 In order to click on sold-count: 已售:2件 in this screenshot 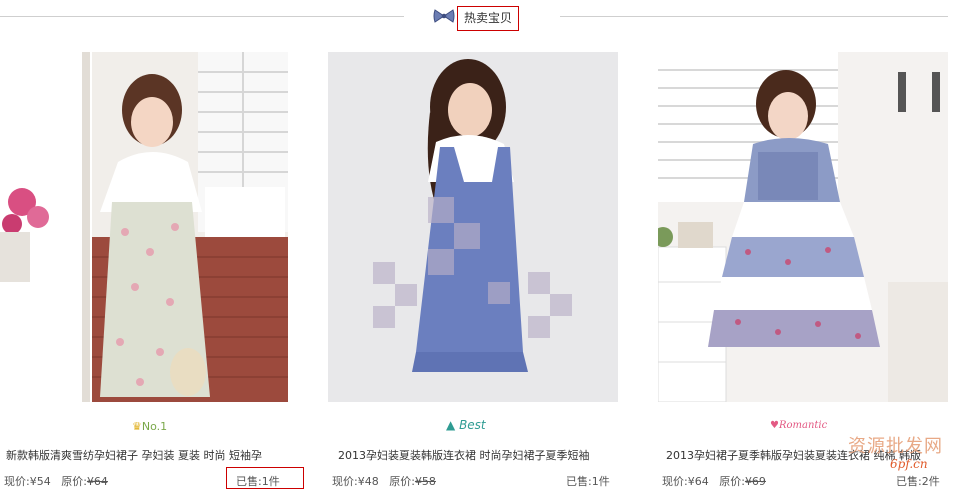, I will do `click(918, 481)`.